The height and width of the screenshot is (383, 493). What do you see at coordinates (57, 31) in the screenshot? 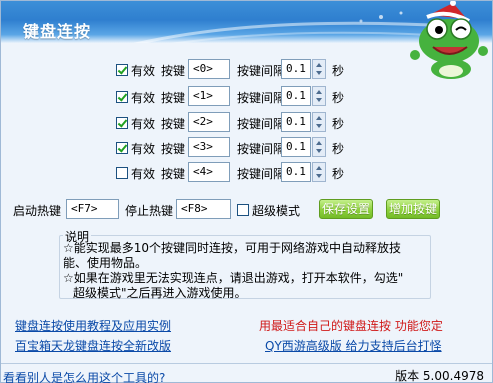
I see `app-title: 键盘连按` at bounding box center [57, 31].